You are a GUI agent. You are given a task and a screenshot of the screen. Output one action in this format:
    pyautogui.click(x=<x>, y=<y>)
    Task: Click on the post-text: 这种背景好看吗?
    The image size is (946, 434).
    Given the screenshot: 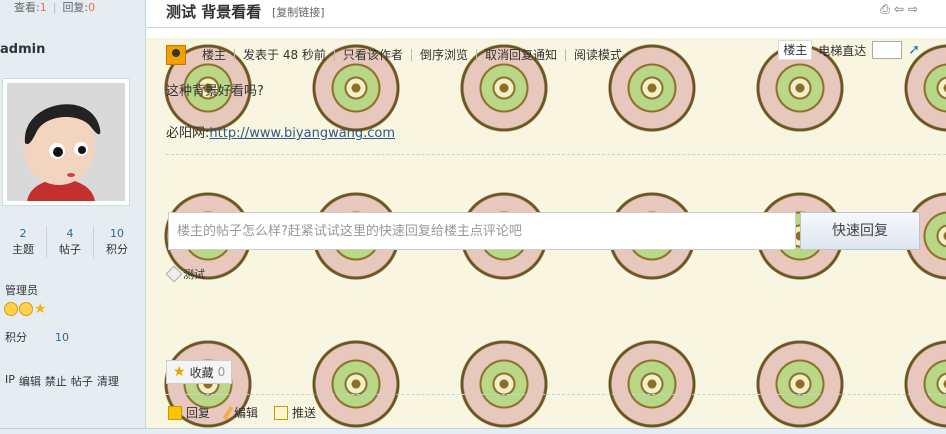 What is the action you would take?
    pyautogui.click(x=215, y=91)
    